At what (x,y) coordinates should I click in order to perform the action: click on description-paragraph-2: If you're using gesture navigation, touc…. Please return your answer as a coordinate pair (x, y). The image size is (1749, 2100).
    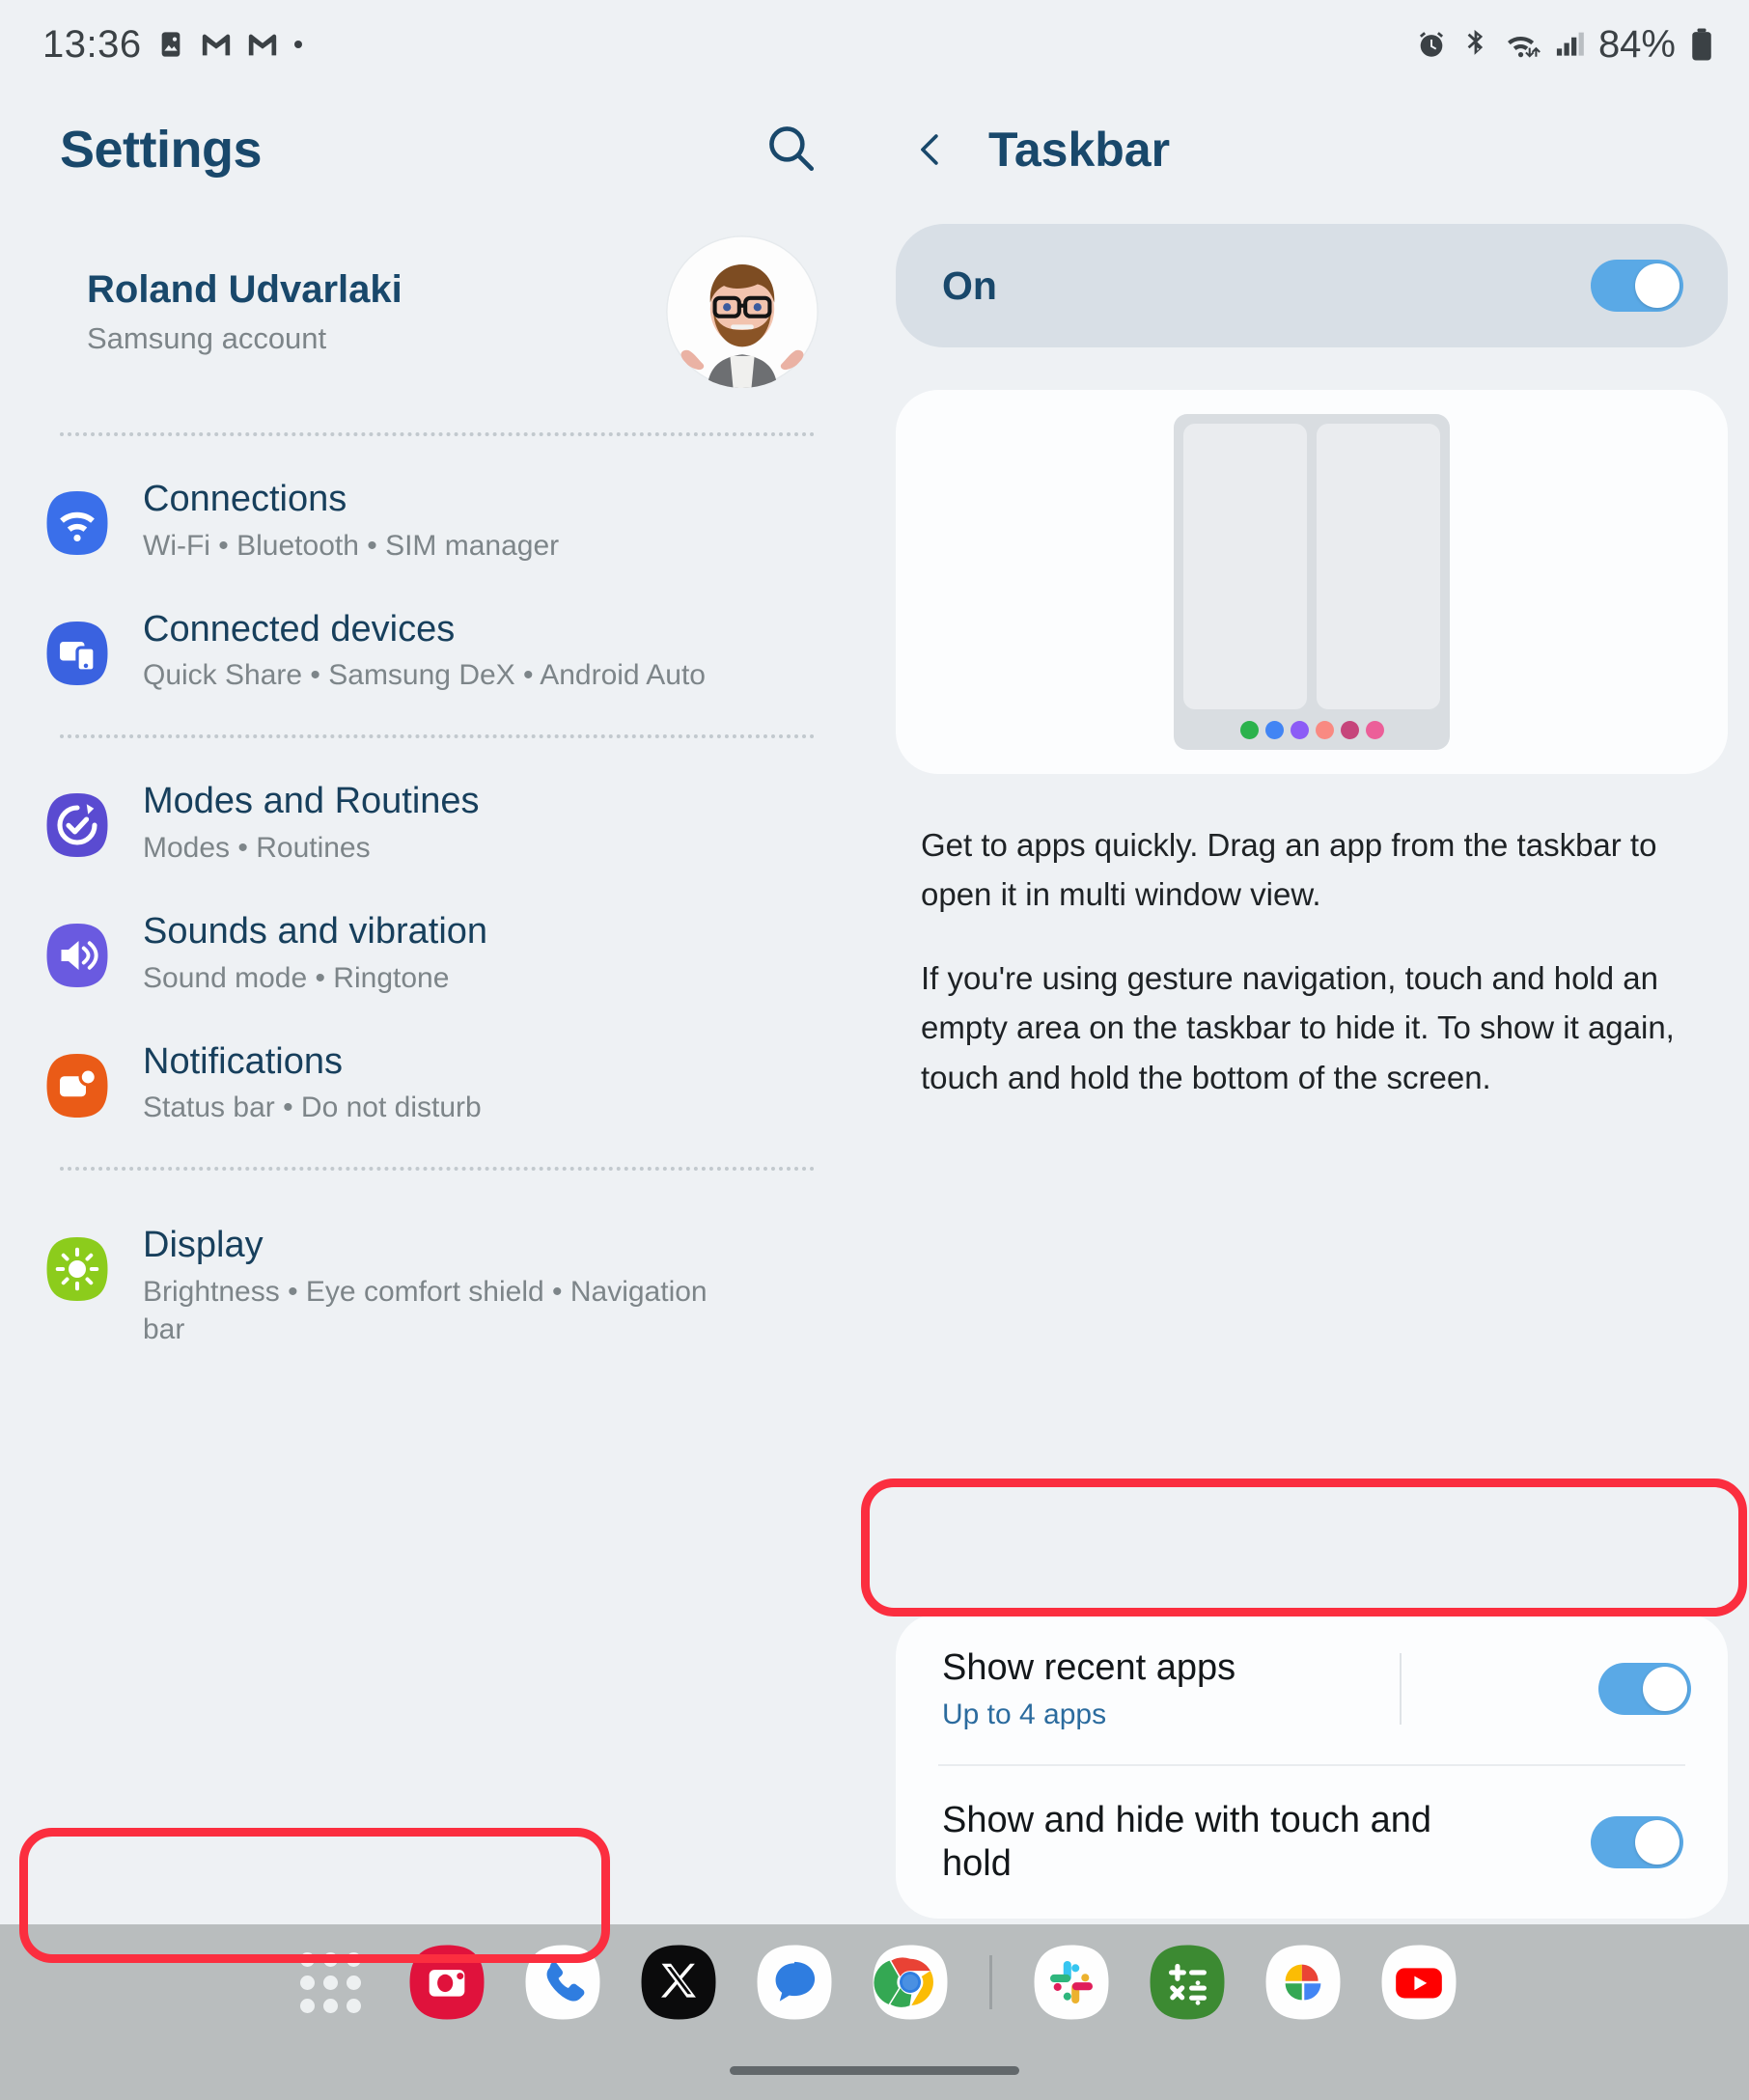
    Looking at the image, I should click on (1298, 1027).